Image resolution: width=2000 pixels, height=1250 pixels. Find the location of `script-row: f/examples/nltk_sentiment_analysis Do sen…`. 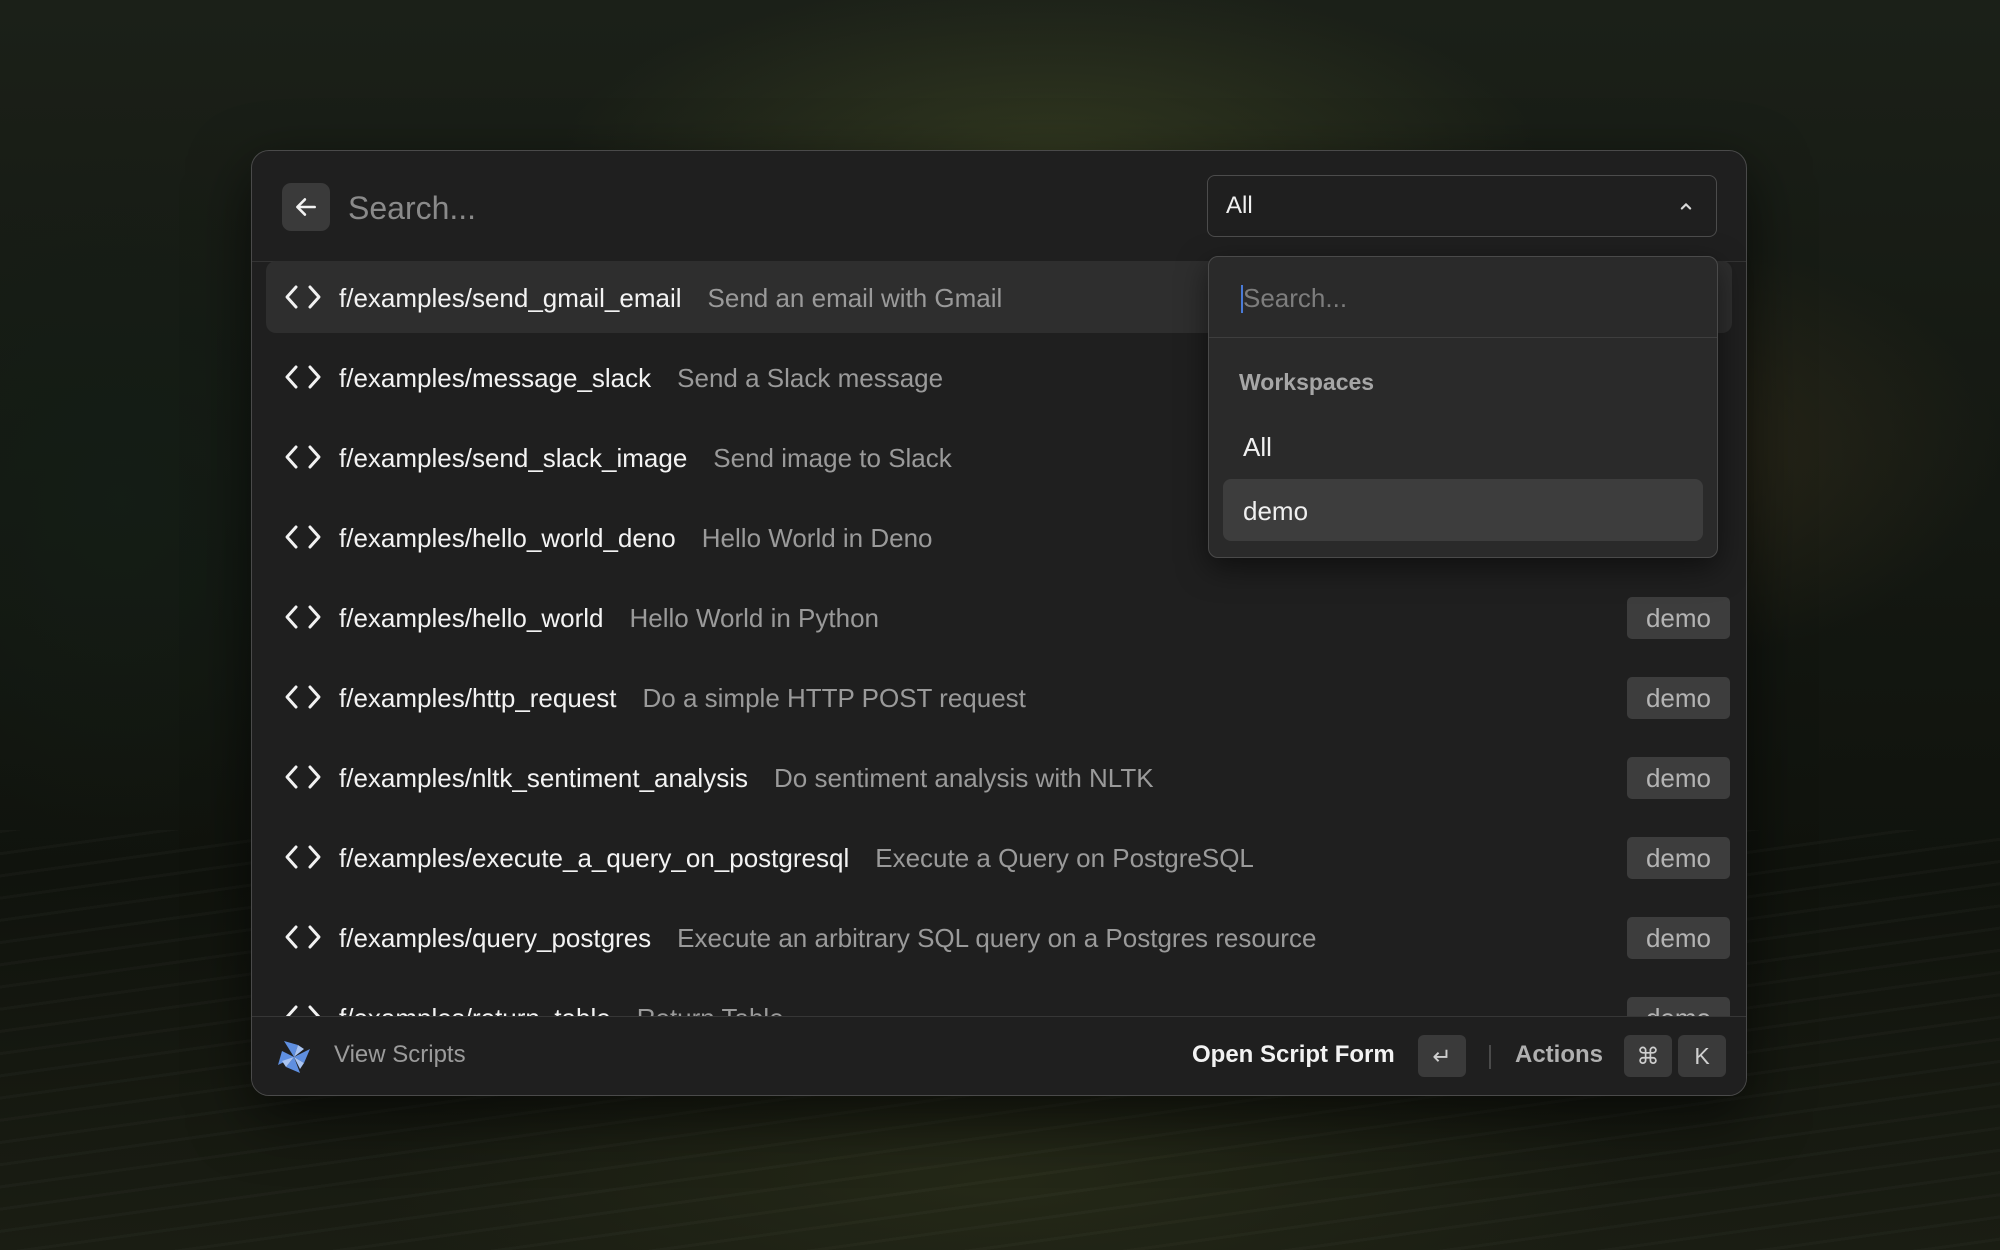

script-row: f/examples/nltk_sentiment_analysis Do sen… is located at coordinates (999, 777).